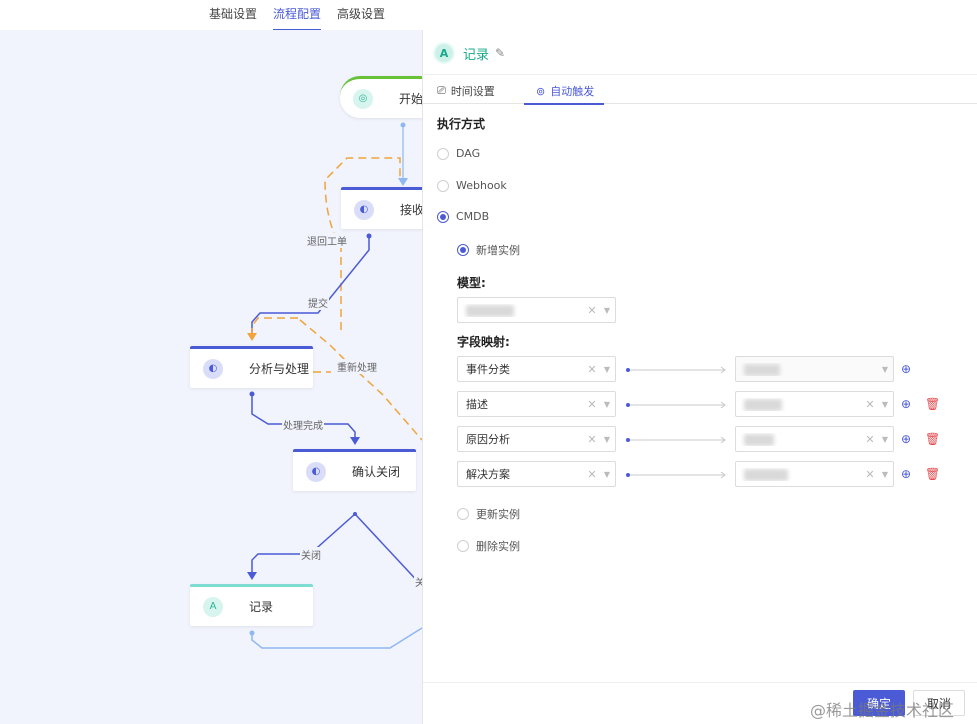 This screenshot has height=724, width=977. Describe the element at coordinates (536, 474) in the screenshot. I see `source-field-select: 解决方案 ✕ ▼` at that location.